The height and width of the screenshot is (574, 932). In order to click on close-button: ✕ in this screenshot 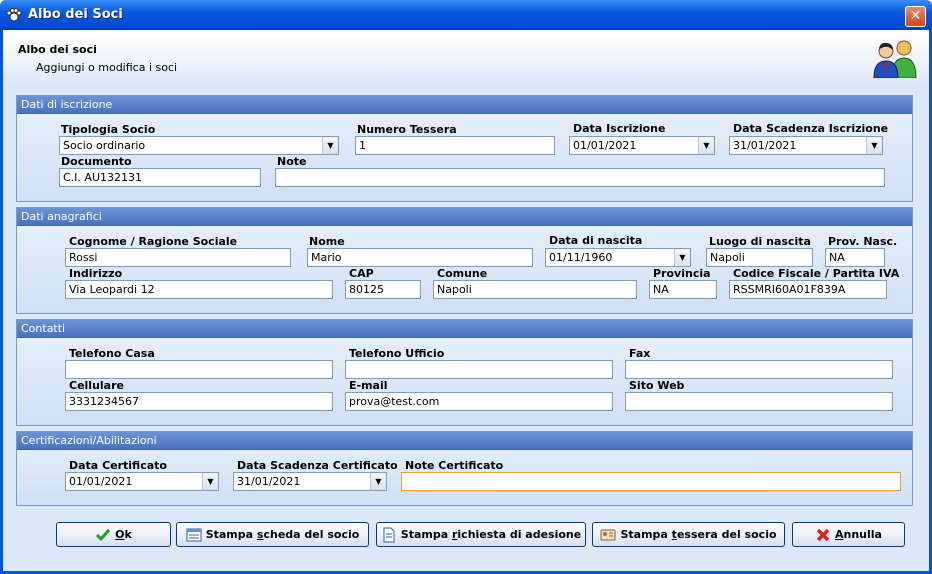, I will do `click(915, 16)`.